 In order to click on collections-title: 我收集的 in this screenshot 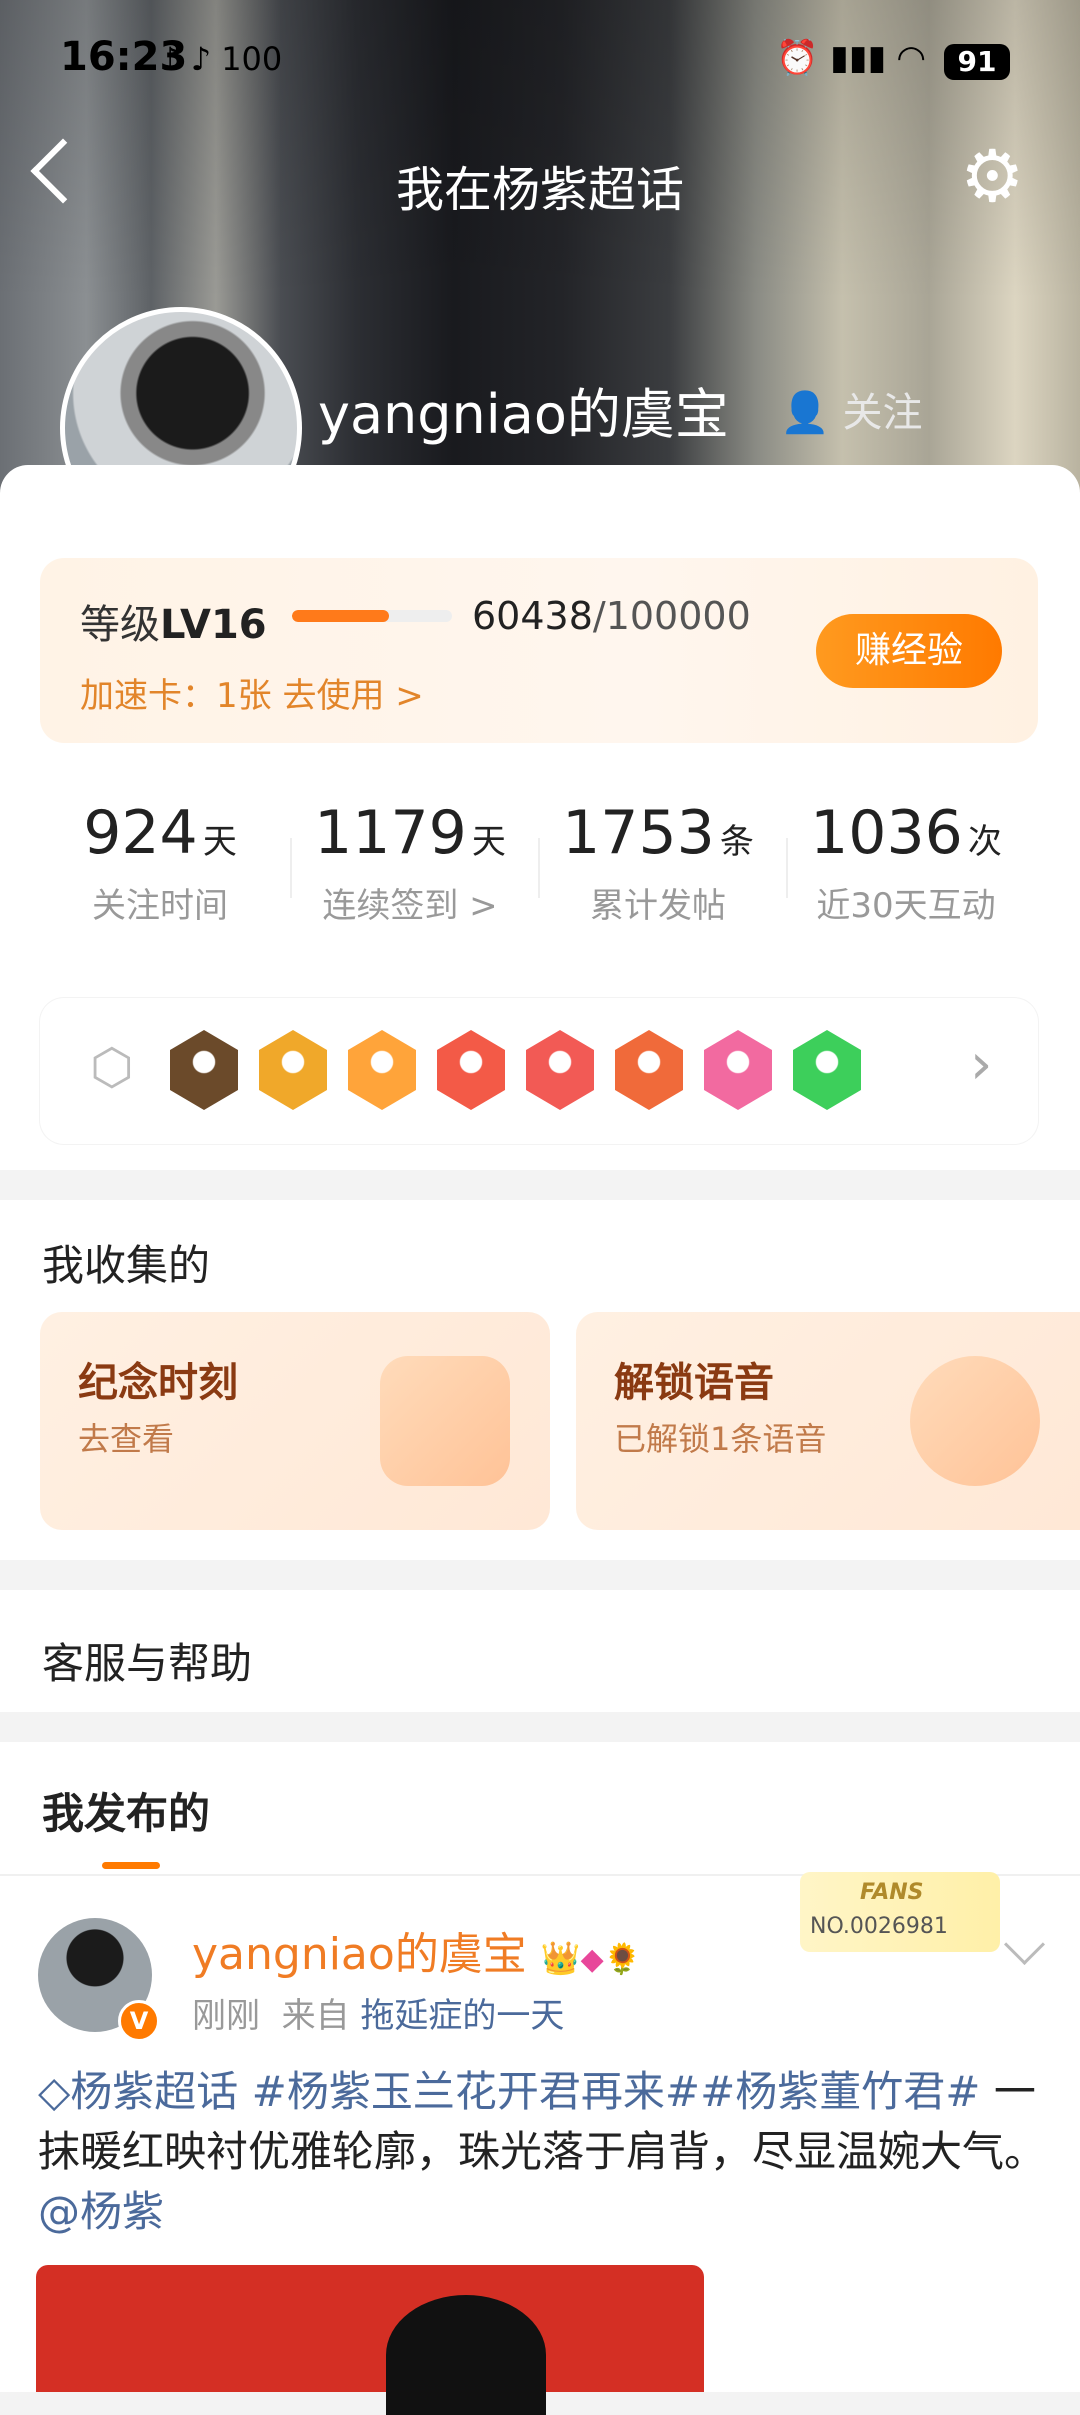, I will do `click(126, 1265)`.